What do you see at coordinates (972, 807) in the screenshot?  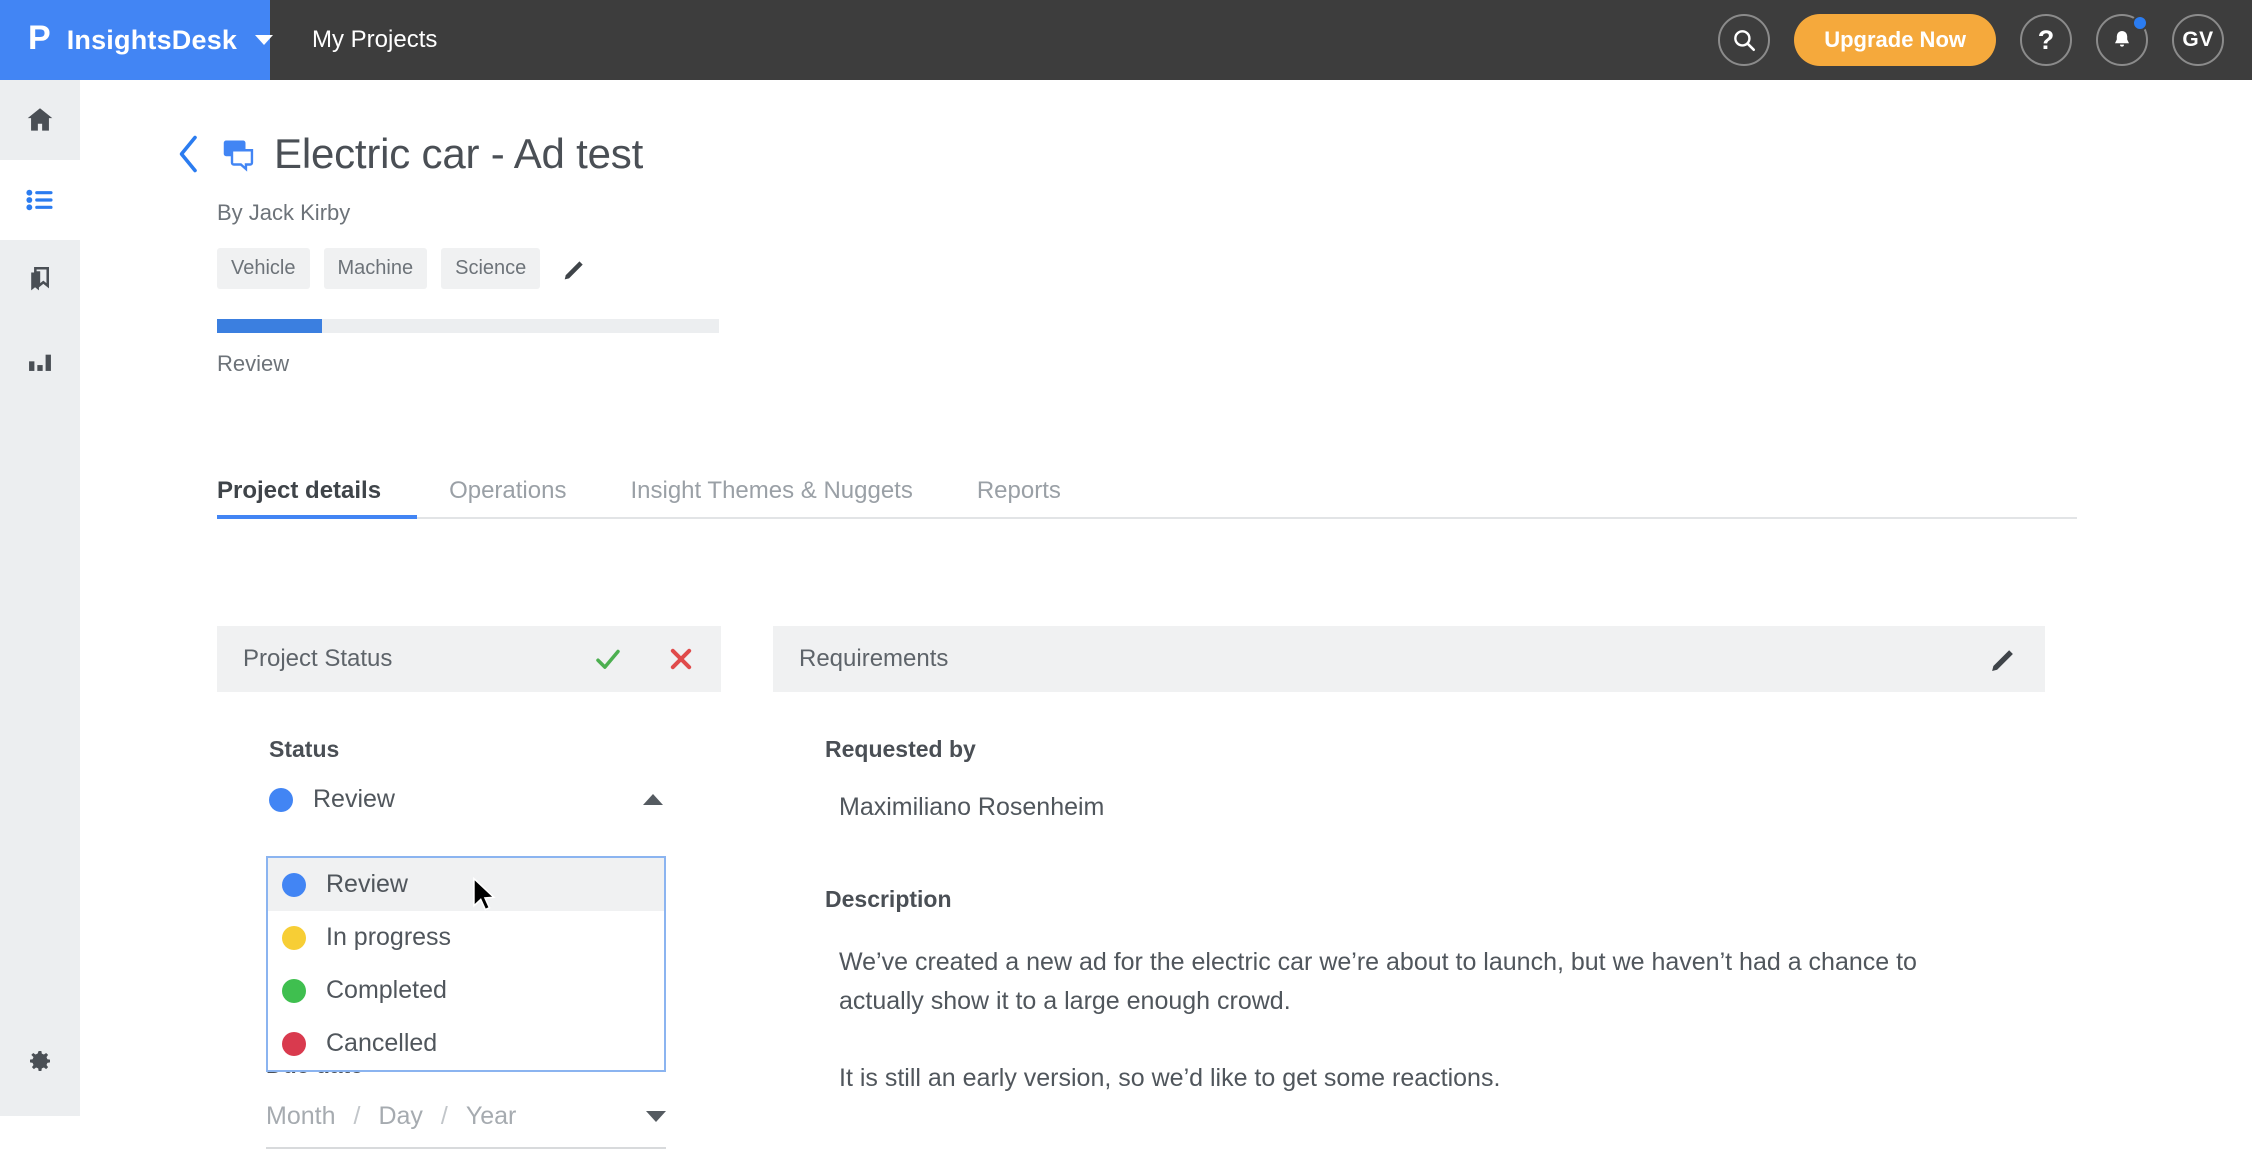 I see `requested-by-value: Maximiliano Rosenheim` at bounding box center [972, 807].